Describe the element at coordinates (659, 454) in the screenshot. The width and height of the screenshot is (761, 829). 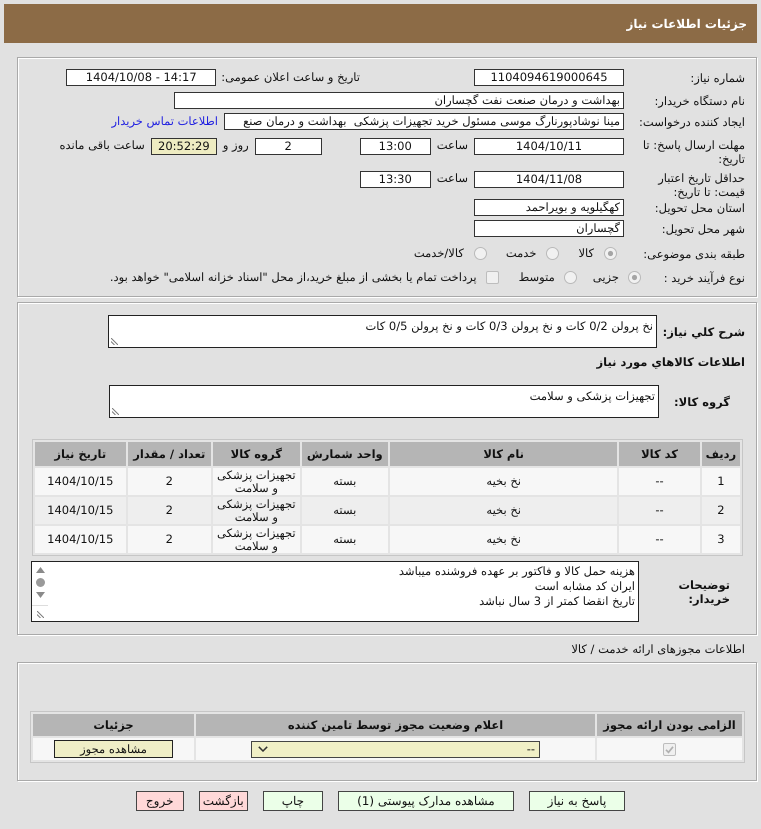
I see `column-header: کد کالا` at that location.